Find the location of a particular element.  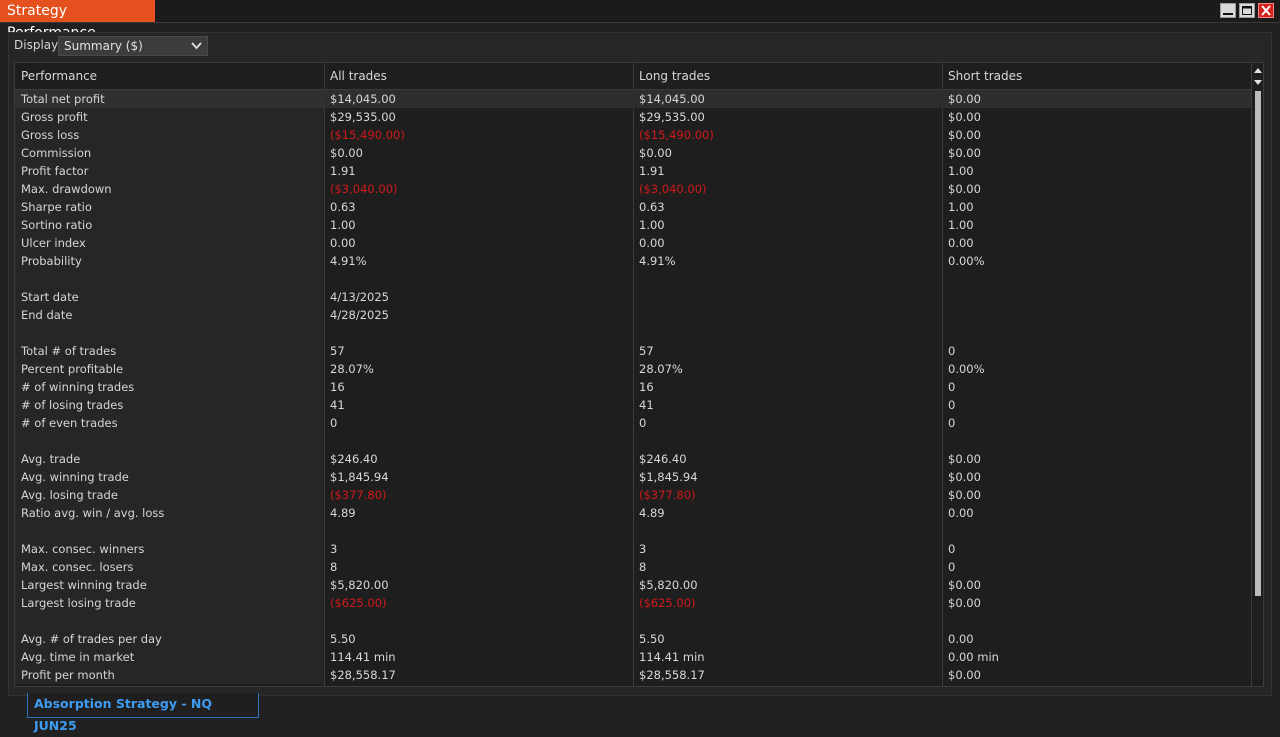

all-trades-value: 114.41 min is located at coordinates (363, 657).